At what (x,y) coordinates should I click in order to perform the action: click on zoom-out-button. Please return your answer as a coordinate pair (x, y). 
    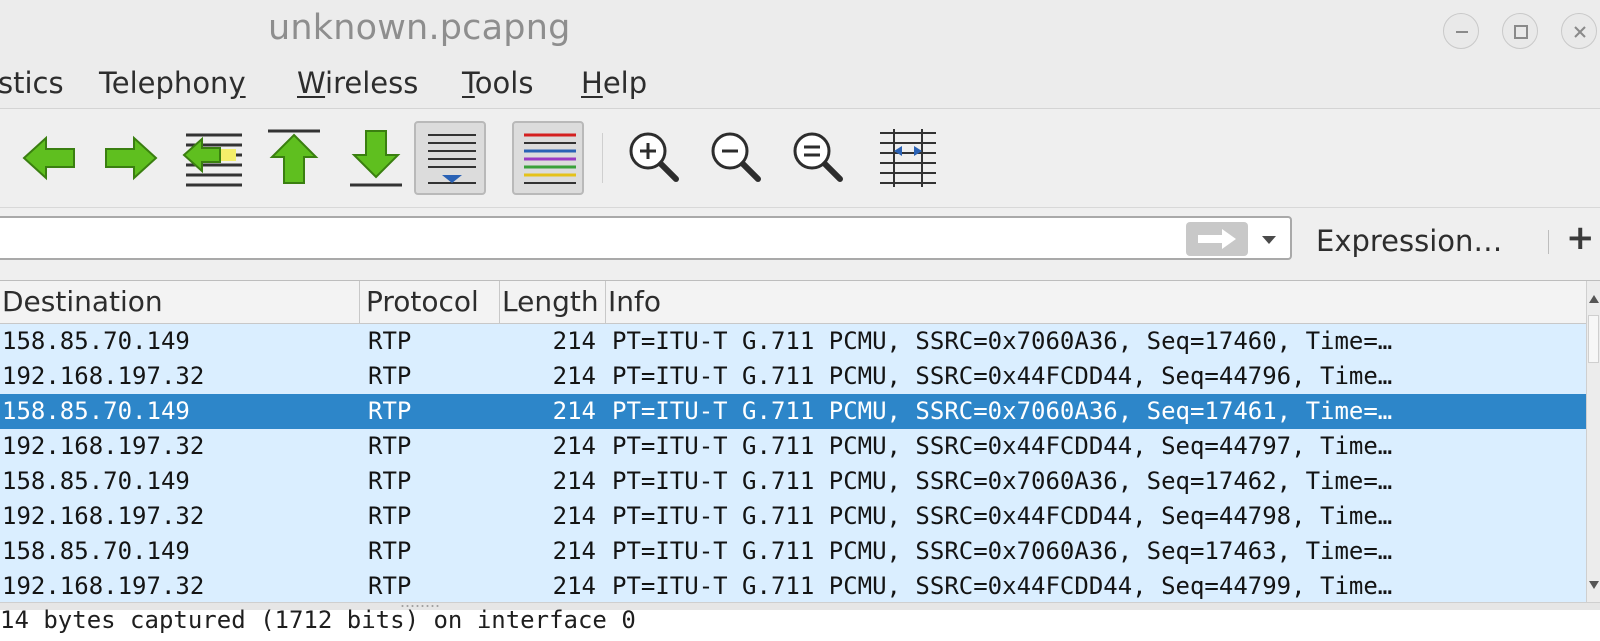
    Looking at the image, I should click on (738, 158).